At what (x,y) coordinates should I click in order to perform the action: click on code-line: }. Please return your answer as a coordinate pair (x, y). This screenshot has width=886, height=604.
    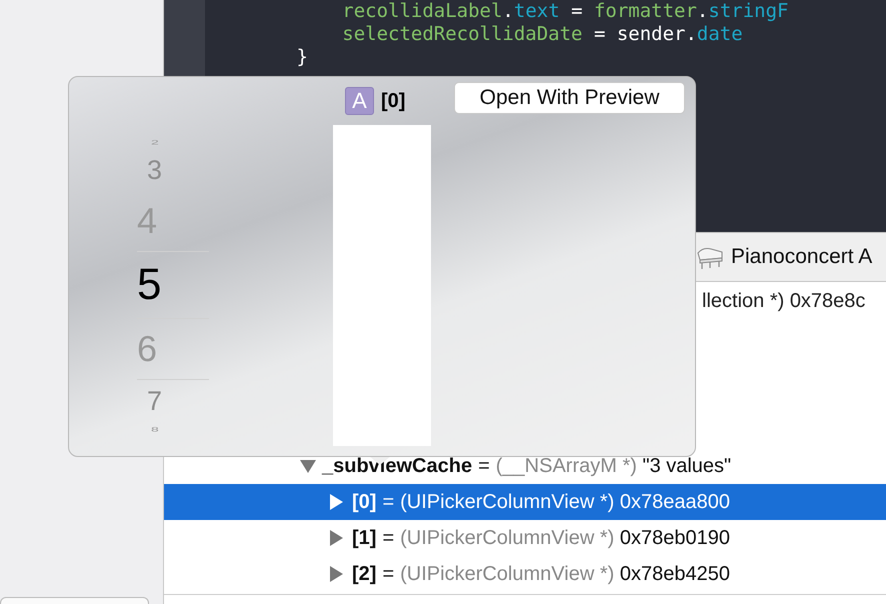
    Looking at the image, I should click on (302, 57).